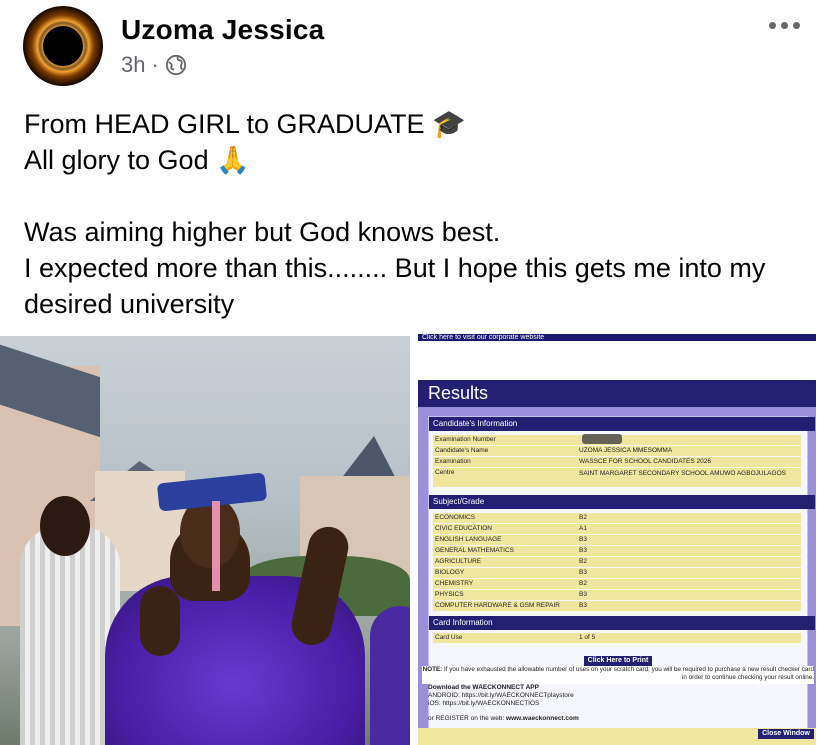 The image size is (828, 745). I want to click on note-label: NOTE:, so click(432, 669).